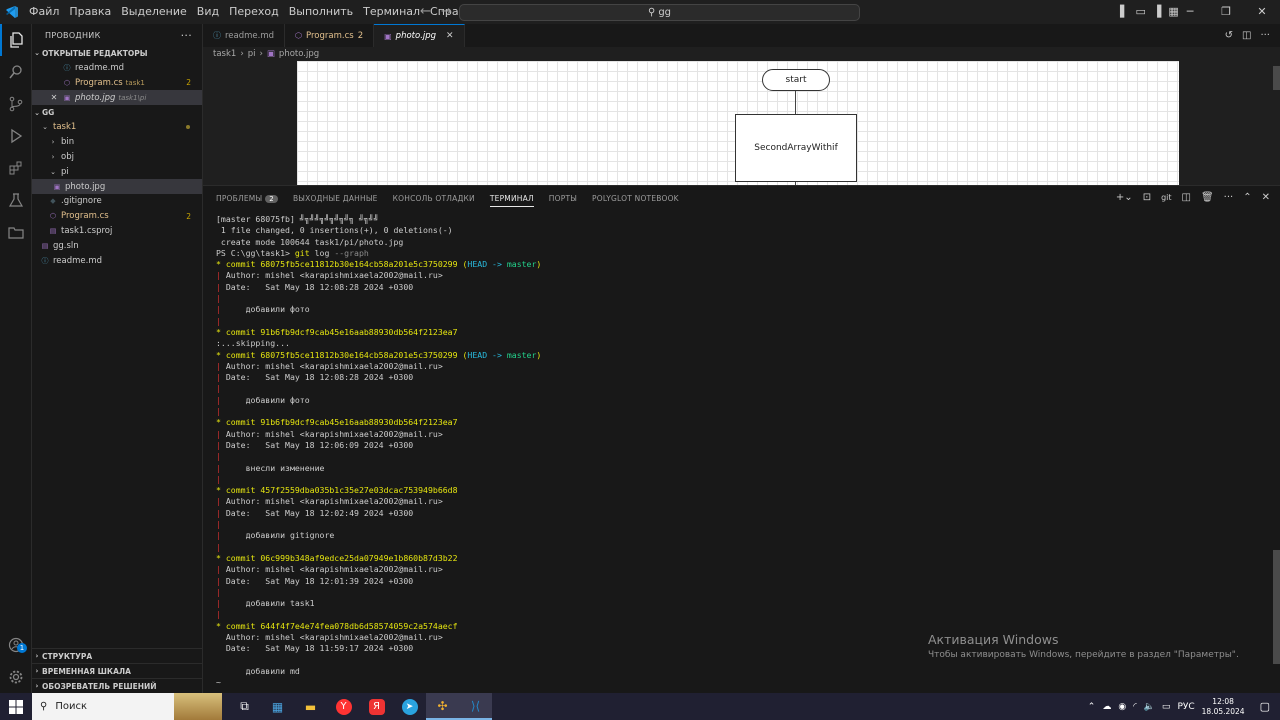  Describe the element at coordinates (1265, 706) in the screenshot. I see `notifications-icon: ▢` at that location.